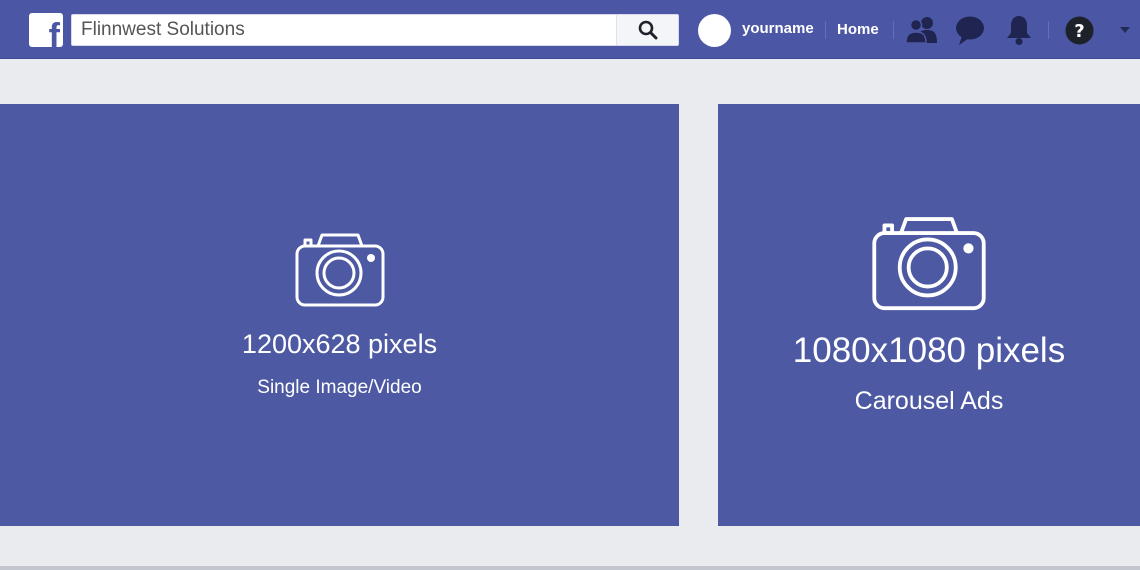 The width and height of the screenshot is (1140, 570). I want to click on notifications-icon, so click(1019, 30).